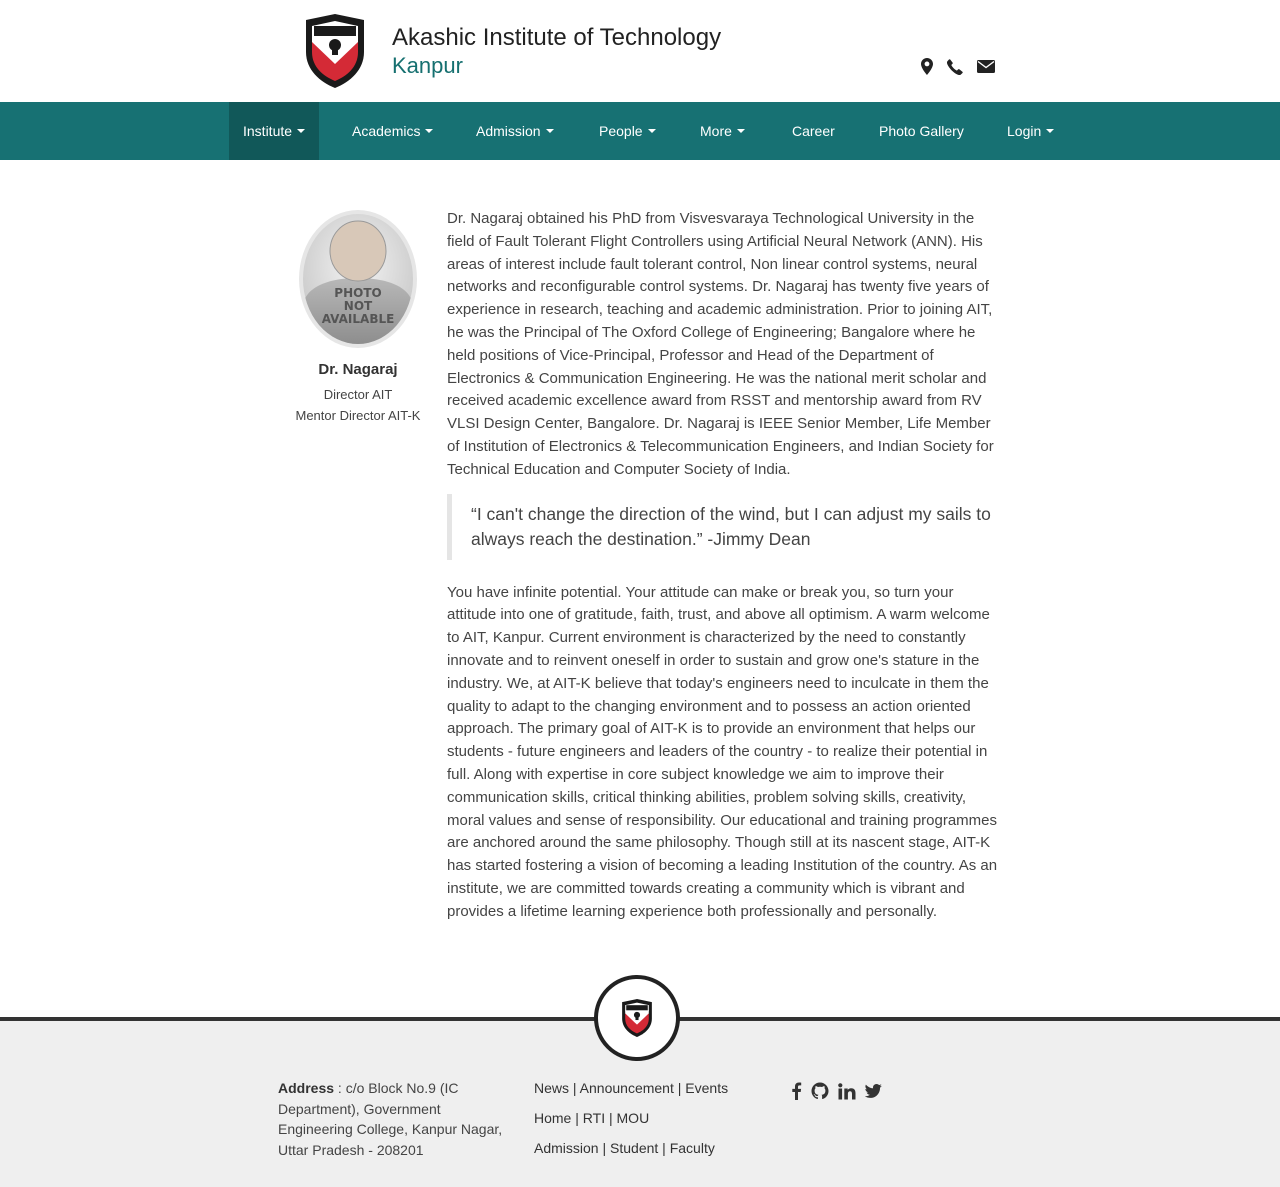  I want to click on github-icon, so click(820, 1091).